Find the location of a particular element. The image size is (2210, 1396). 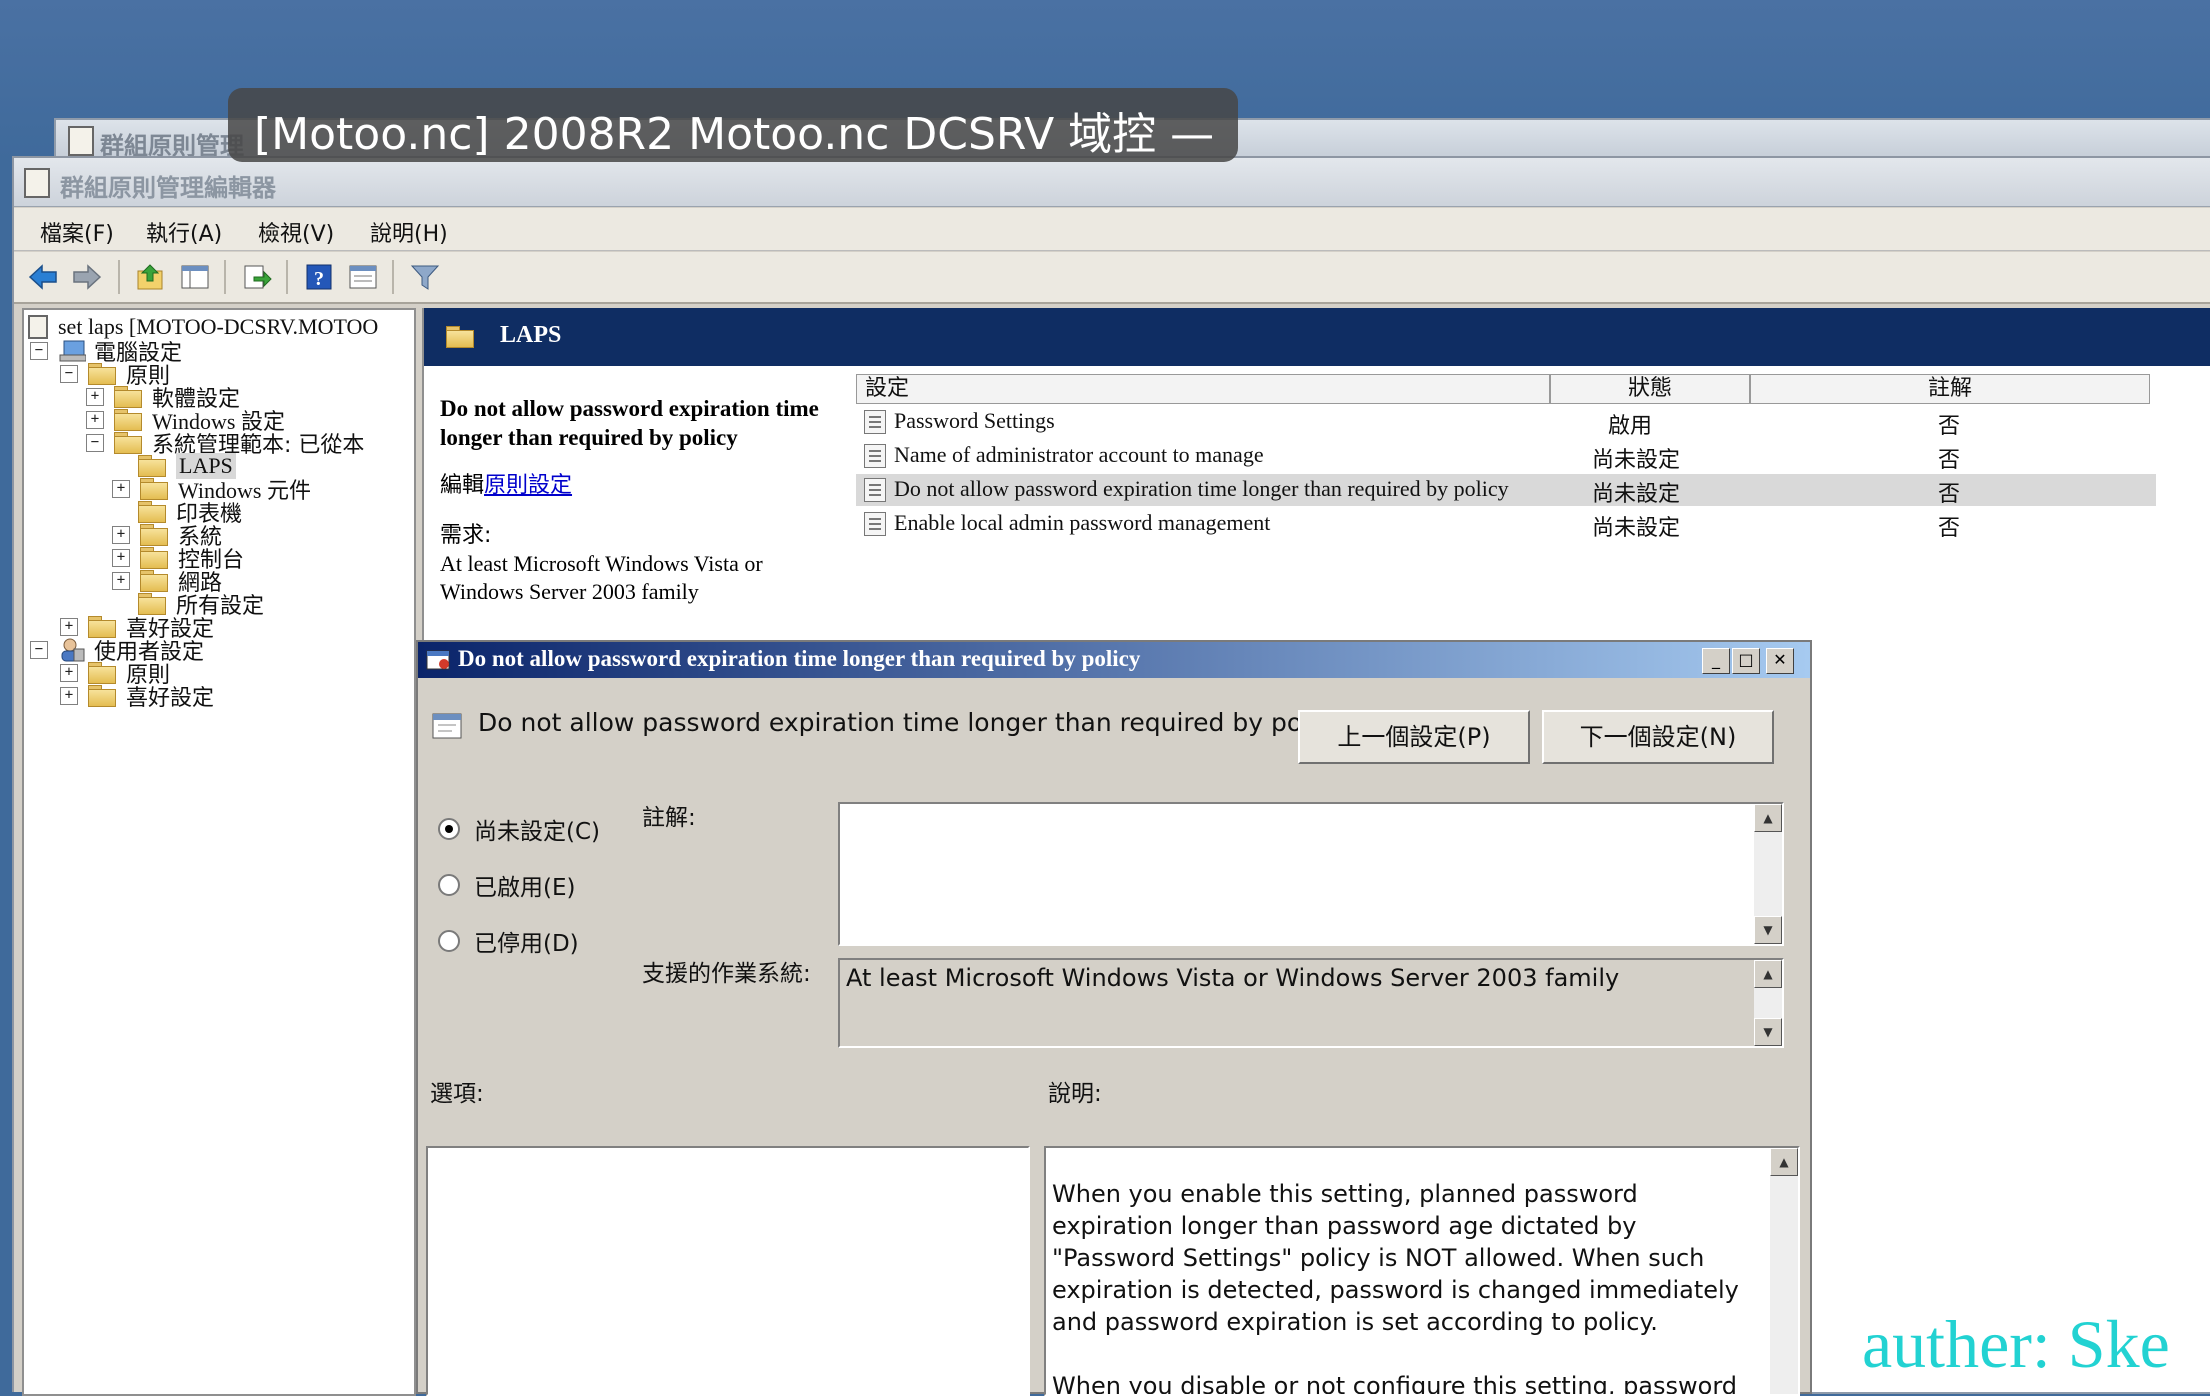

help-scrollbar: ▲ is located at coordinates (1784, 1271).